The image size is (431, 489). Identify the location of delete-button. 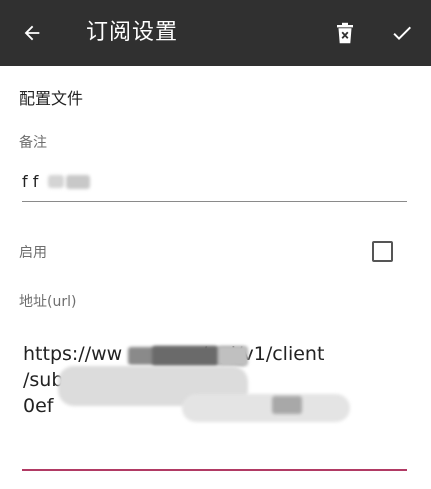
(345, 33).